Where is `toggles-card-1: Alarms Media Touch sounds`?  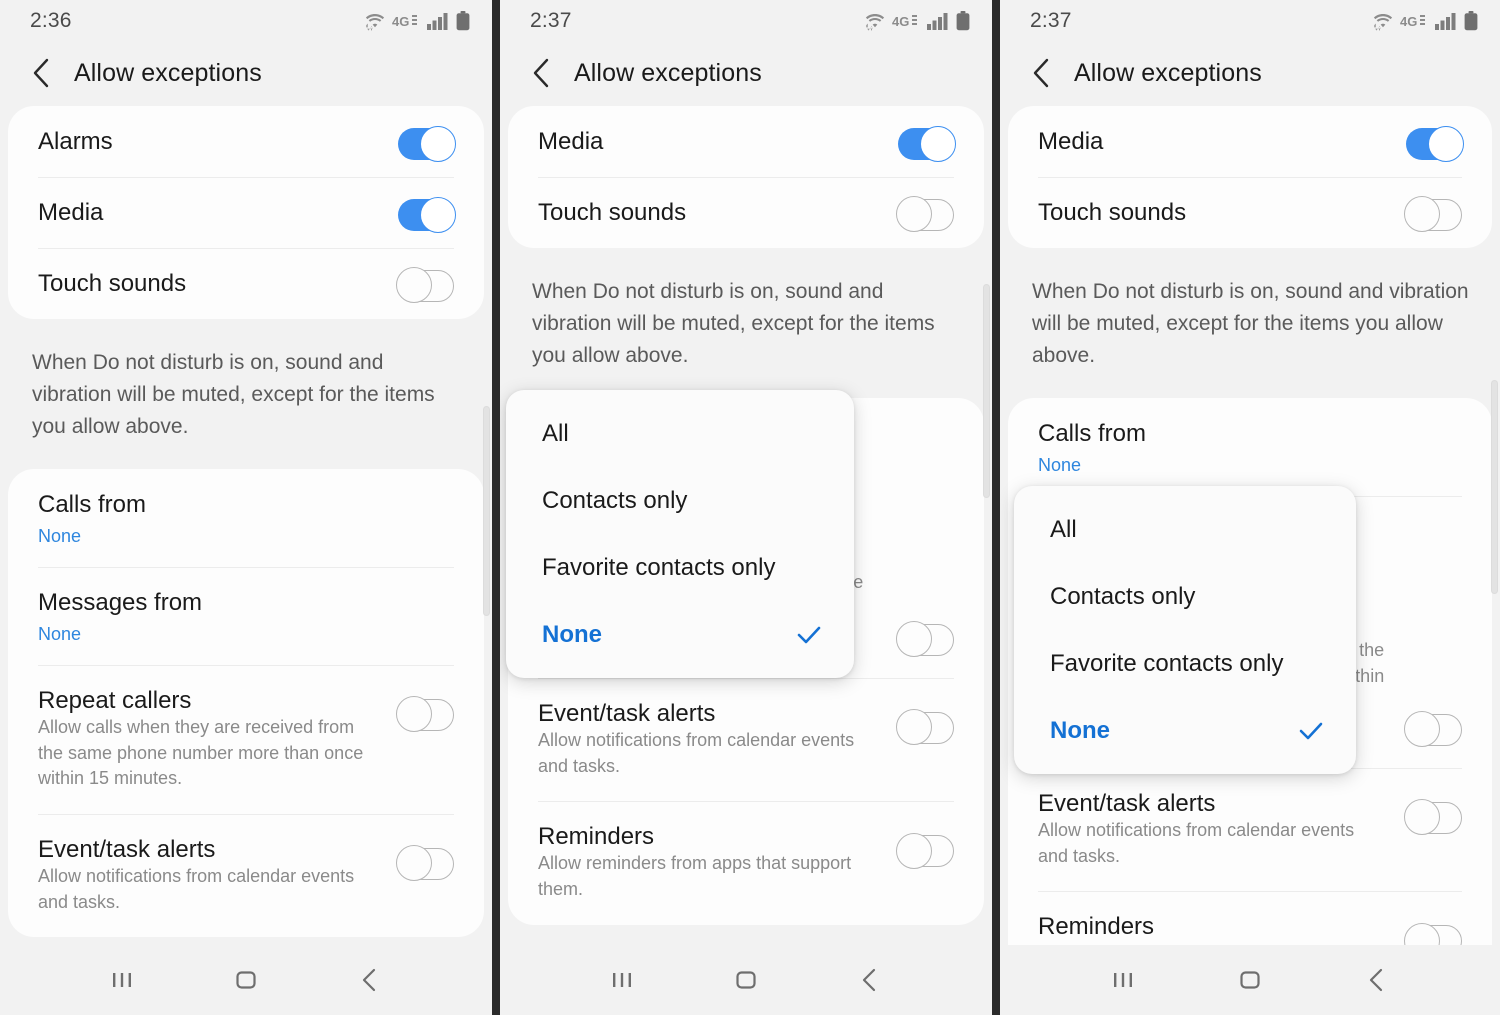 toggles-card-1: Alarms Media Touch sounds is located at coordinates (246, 212).